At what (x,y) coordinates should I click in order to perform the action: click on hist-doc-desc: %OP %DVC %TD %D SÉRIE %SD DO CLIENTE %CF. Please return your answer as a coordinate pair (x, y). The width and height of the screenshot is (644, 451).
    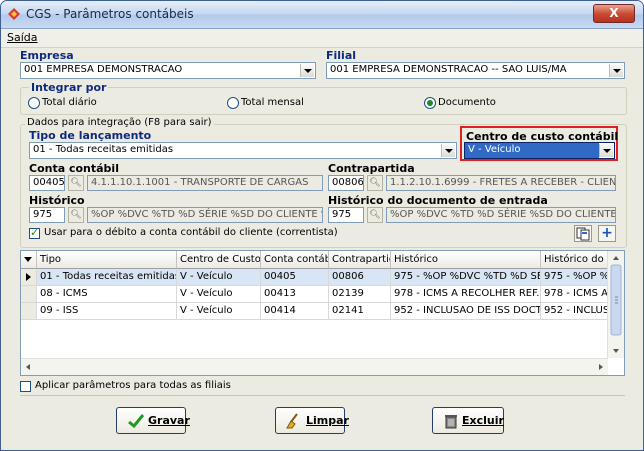
    Looking at the image, I should click on (501, 215).